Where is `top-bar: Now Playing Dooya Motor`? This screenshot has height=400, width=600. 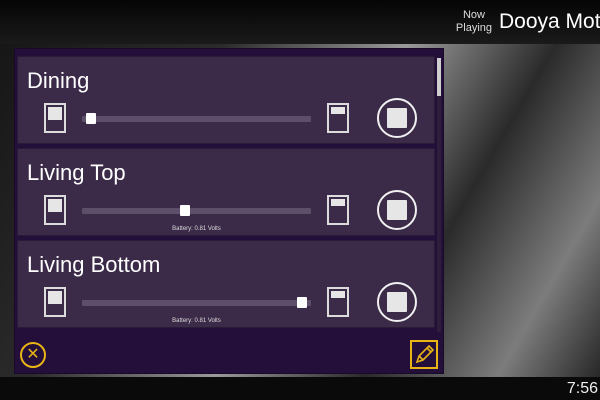 top-bar: Now Playing Dooya Motor is located at coordinates (300, 22).